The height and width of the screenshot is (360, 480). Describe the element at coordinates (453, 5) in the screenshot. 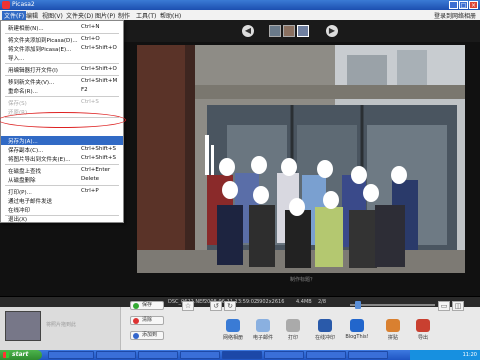

I see `minimize-button: _` at that location.